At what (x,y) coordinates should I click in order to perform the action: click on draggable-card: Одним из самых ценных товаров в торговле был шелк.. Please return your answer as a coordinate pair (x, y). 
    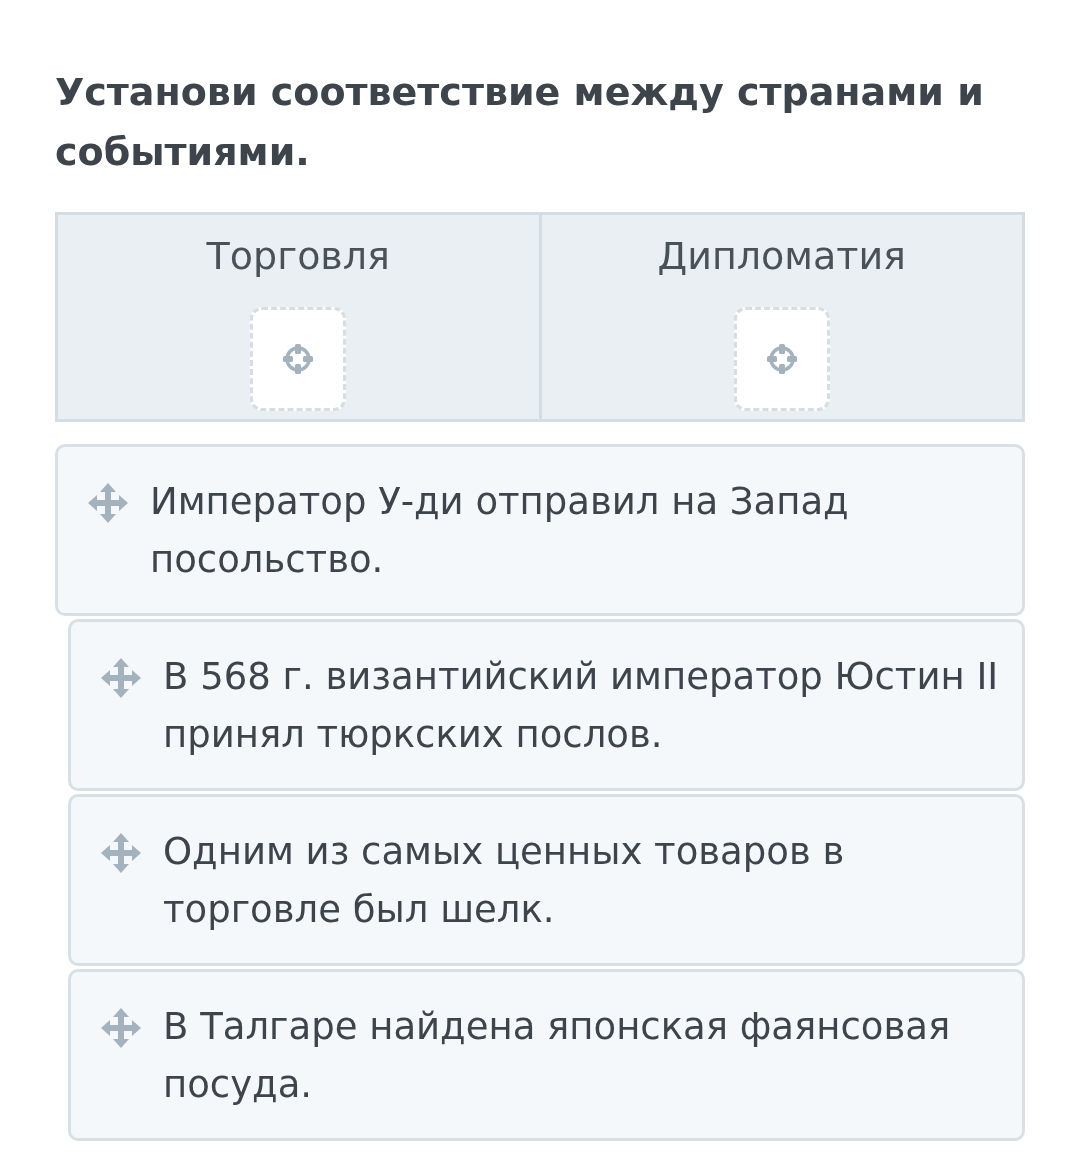
    Looking at the image, I should click on (546, 880).